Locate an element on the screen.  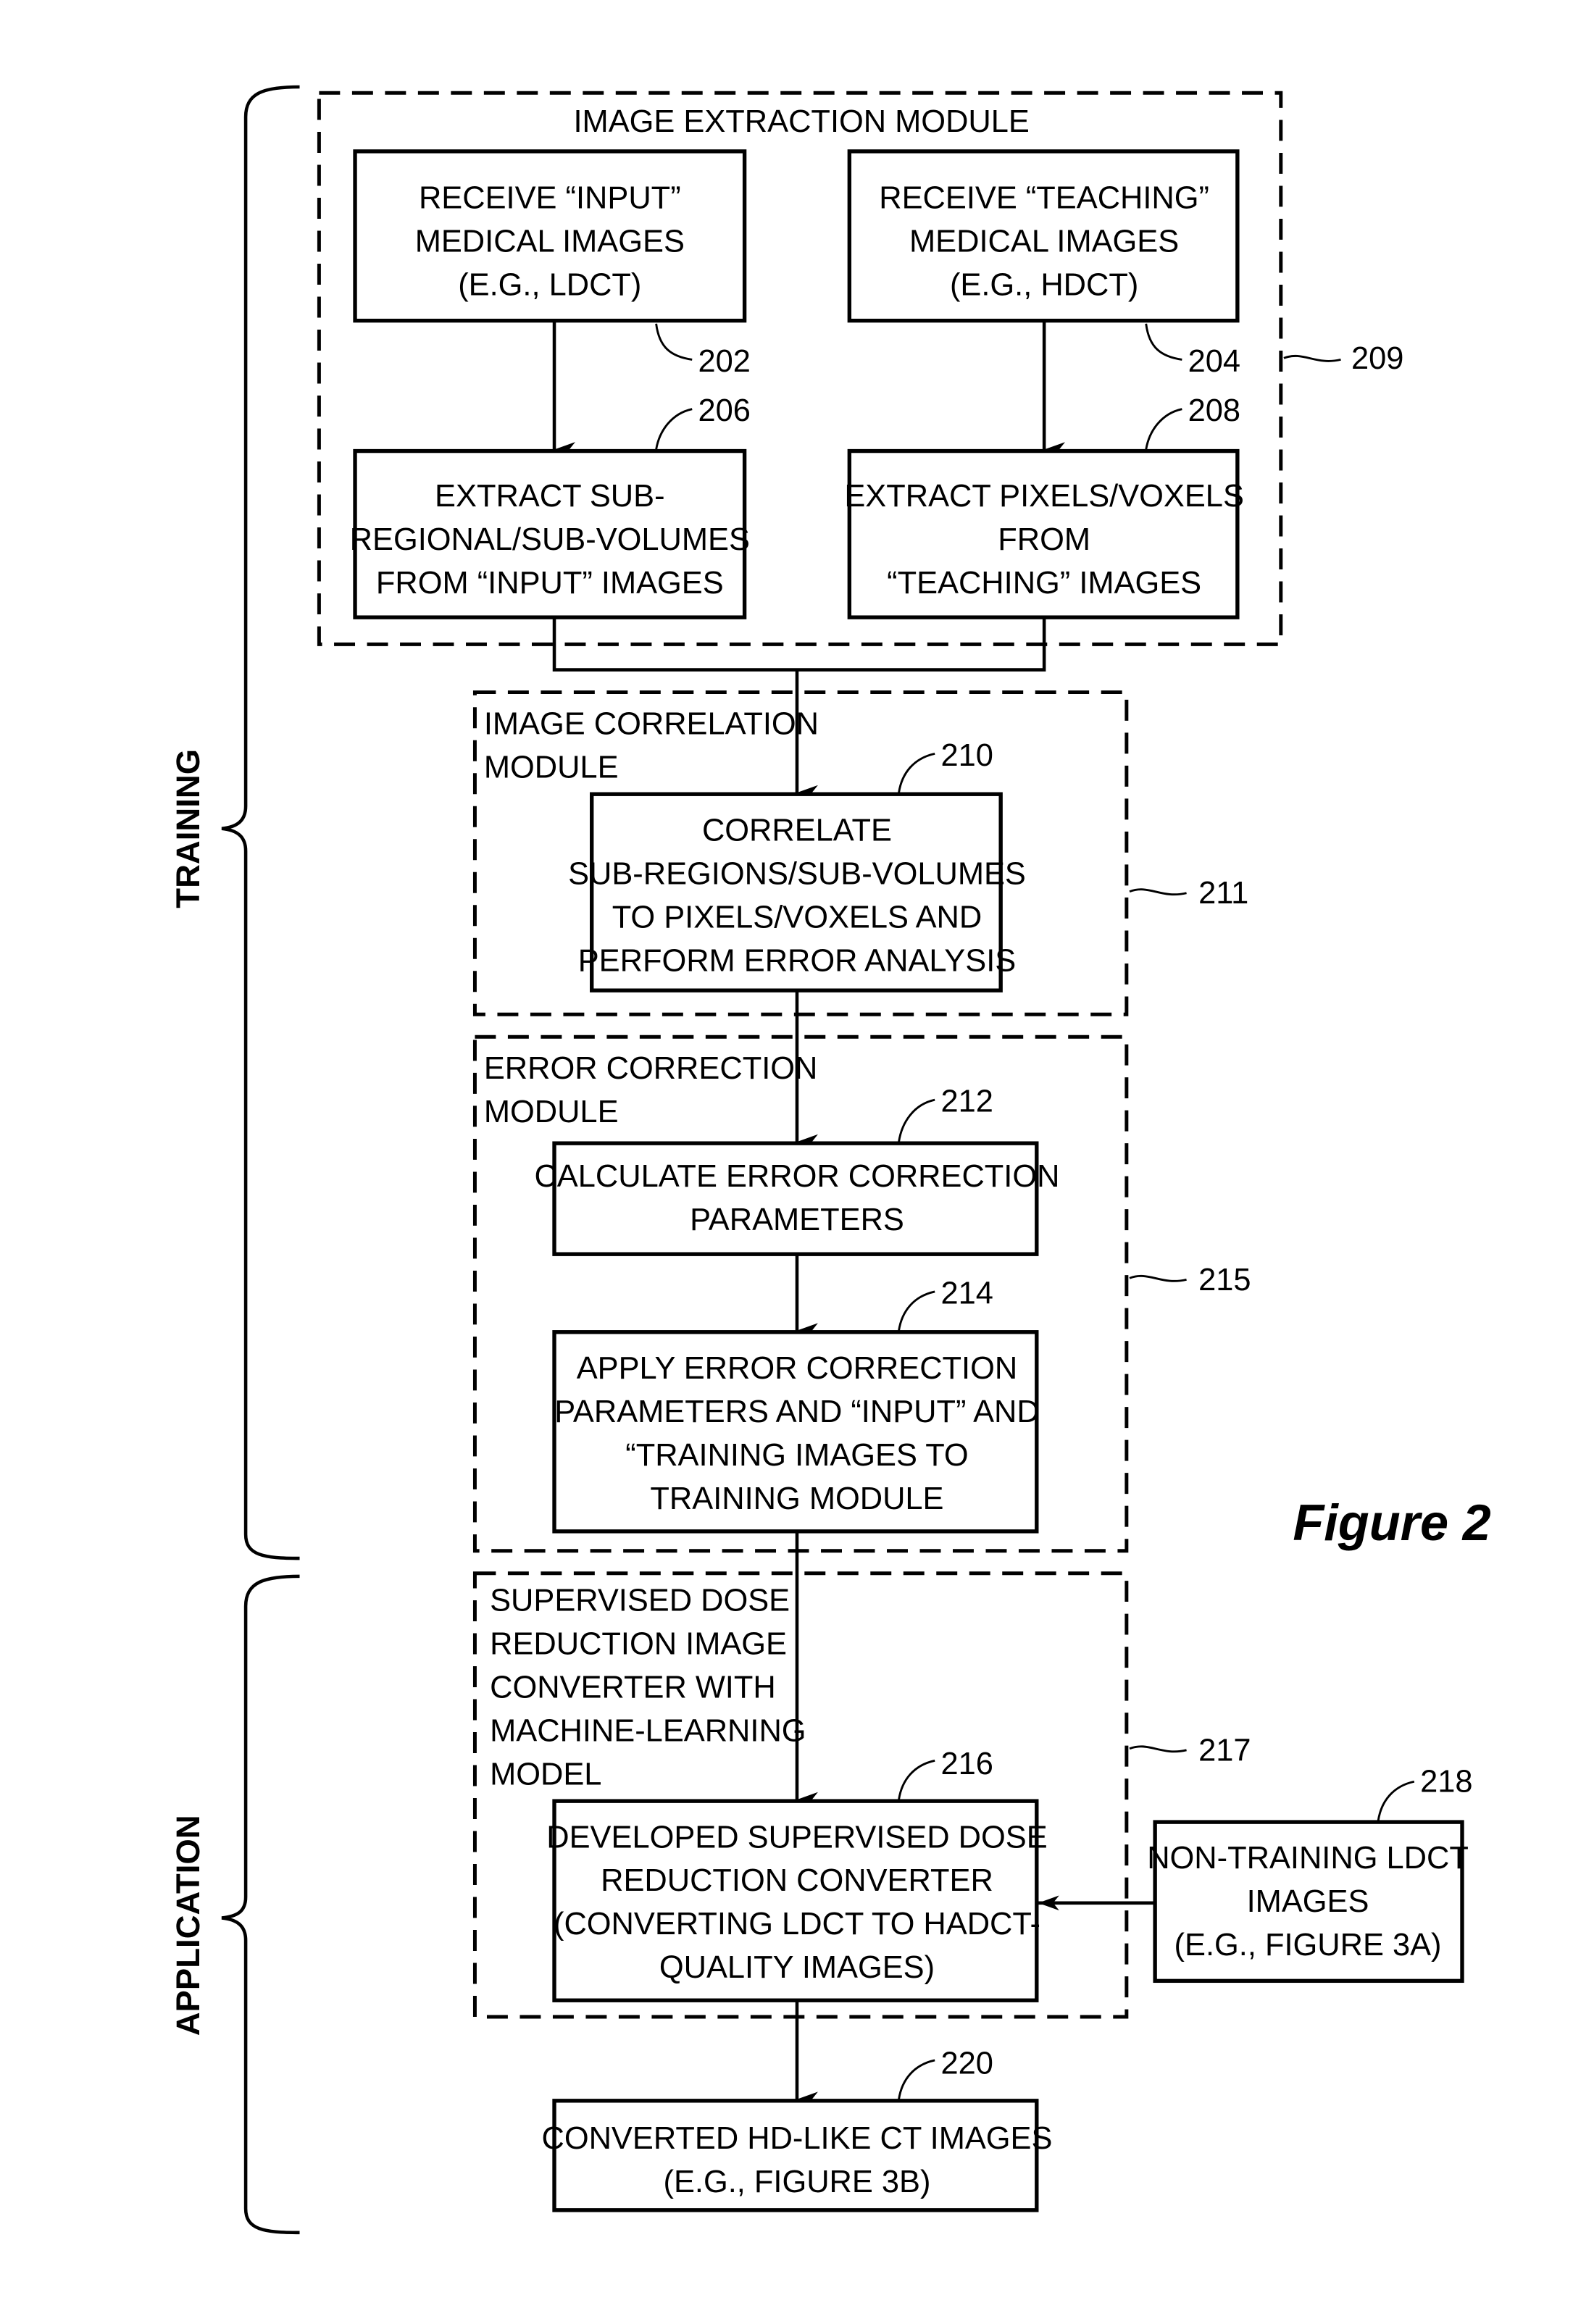
svg-text: CORRELATE is located at coordinates (797, 831).